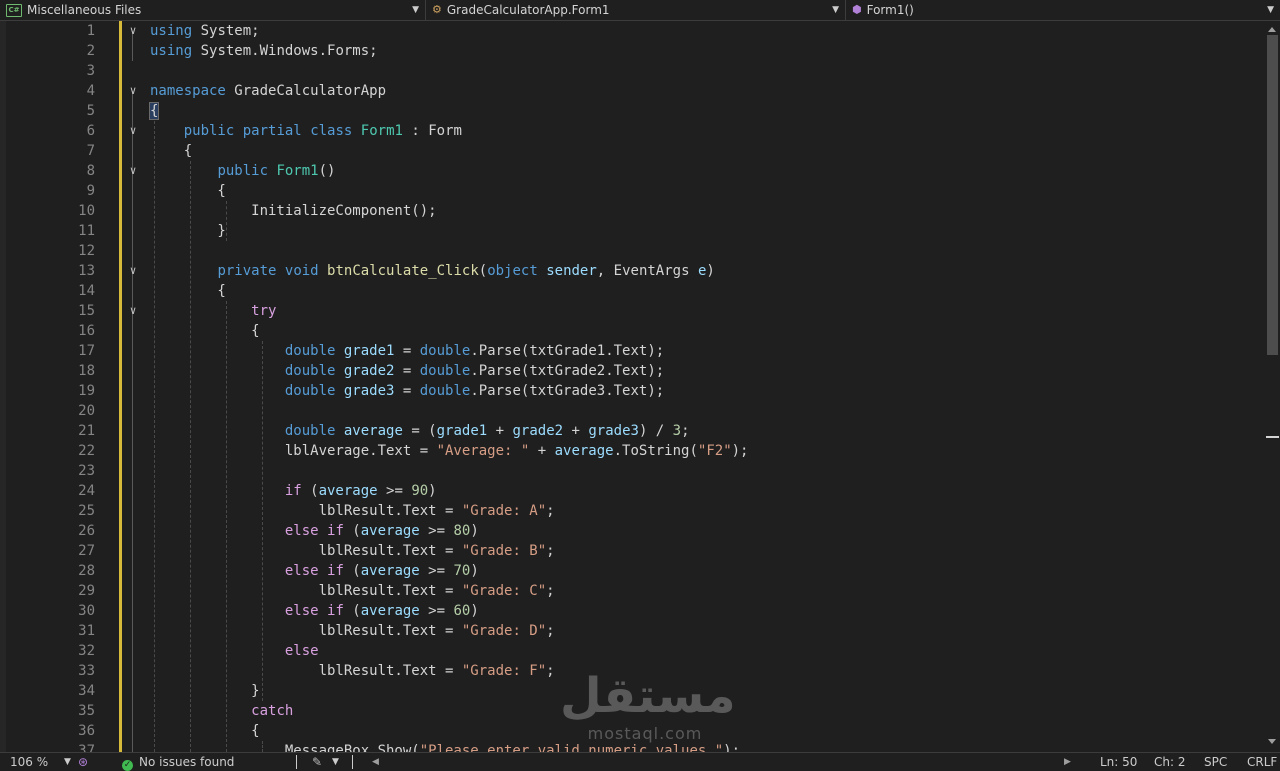  Describe the element at coordinates (632, 151) in the screenshot. I see `code-line: 7 {` at that location.